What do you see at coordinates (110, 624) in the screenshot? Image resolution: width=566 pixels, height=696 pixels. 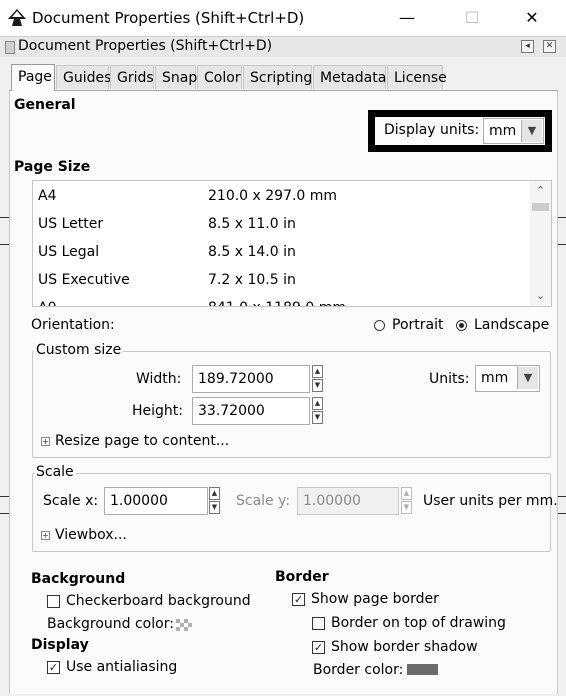 I see `background-color-label: Background color:` at bounding box center [110, 624].